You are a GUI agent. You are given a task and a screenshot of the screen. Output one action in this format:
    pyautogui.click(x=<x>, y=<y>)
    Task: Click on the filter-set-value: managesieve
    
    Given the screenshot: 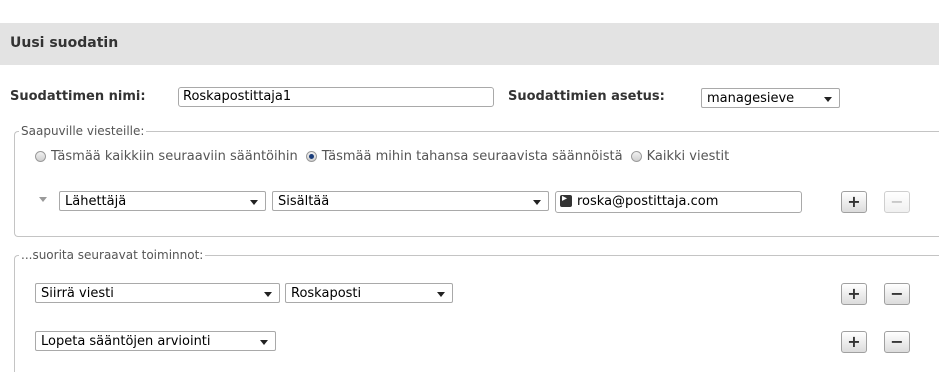 What is the action you would take?
    pyautogui.click(x=751, y=98)
    